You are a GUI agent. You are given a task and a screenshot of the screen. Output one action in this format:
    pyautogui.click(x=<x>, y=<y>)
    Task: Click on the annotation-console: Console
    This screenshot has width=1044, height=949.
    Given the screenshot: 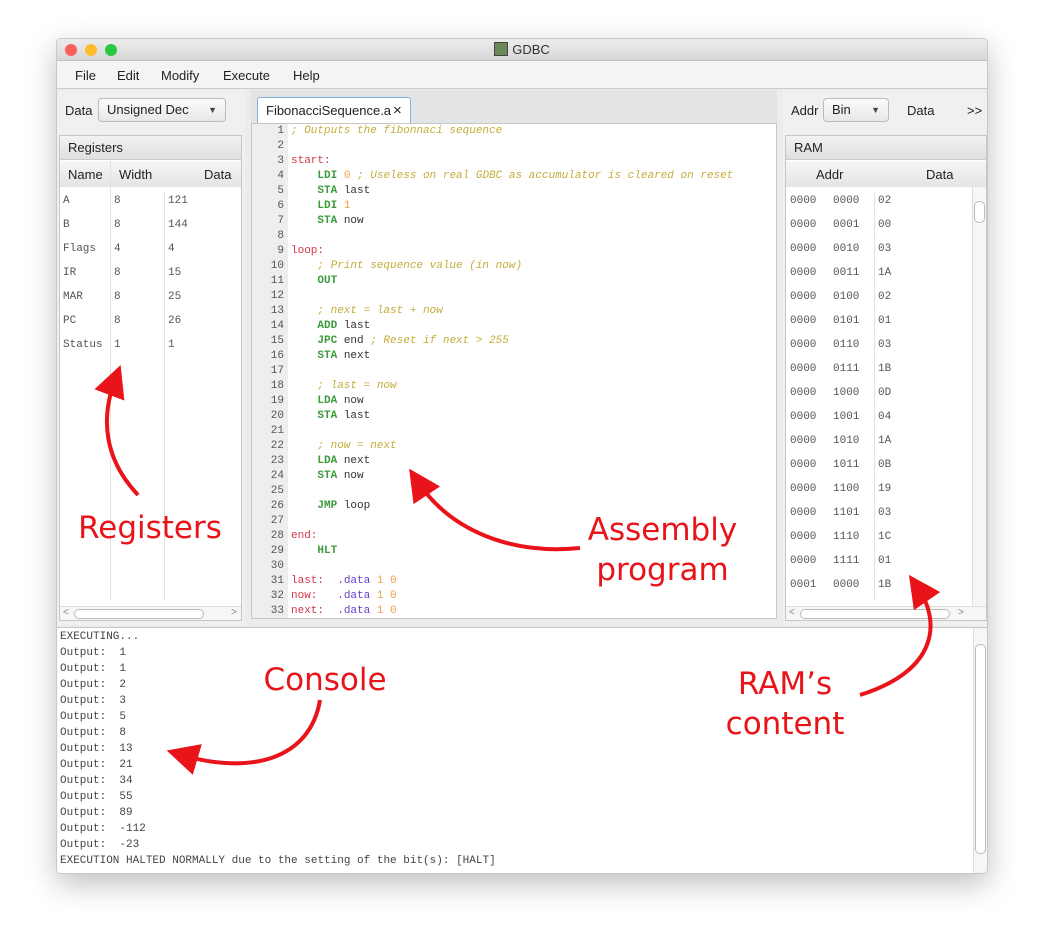 What is the action you would take?
    pyautogui.click(x=325, y=680)
    